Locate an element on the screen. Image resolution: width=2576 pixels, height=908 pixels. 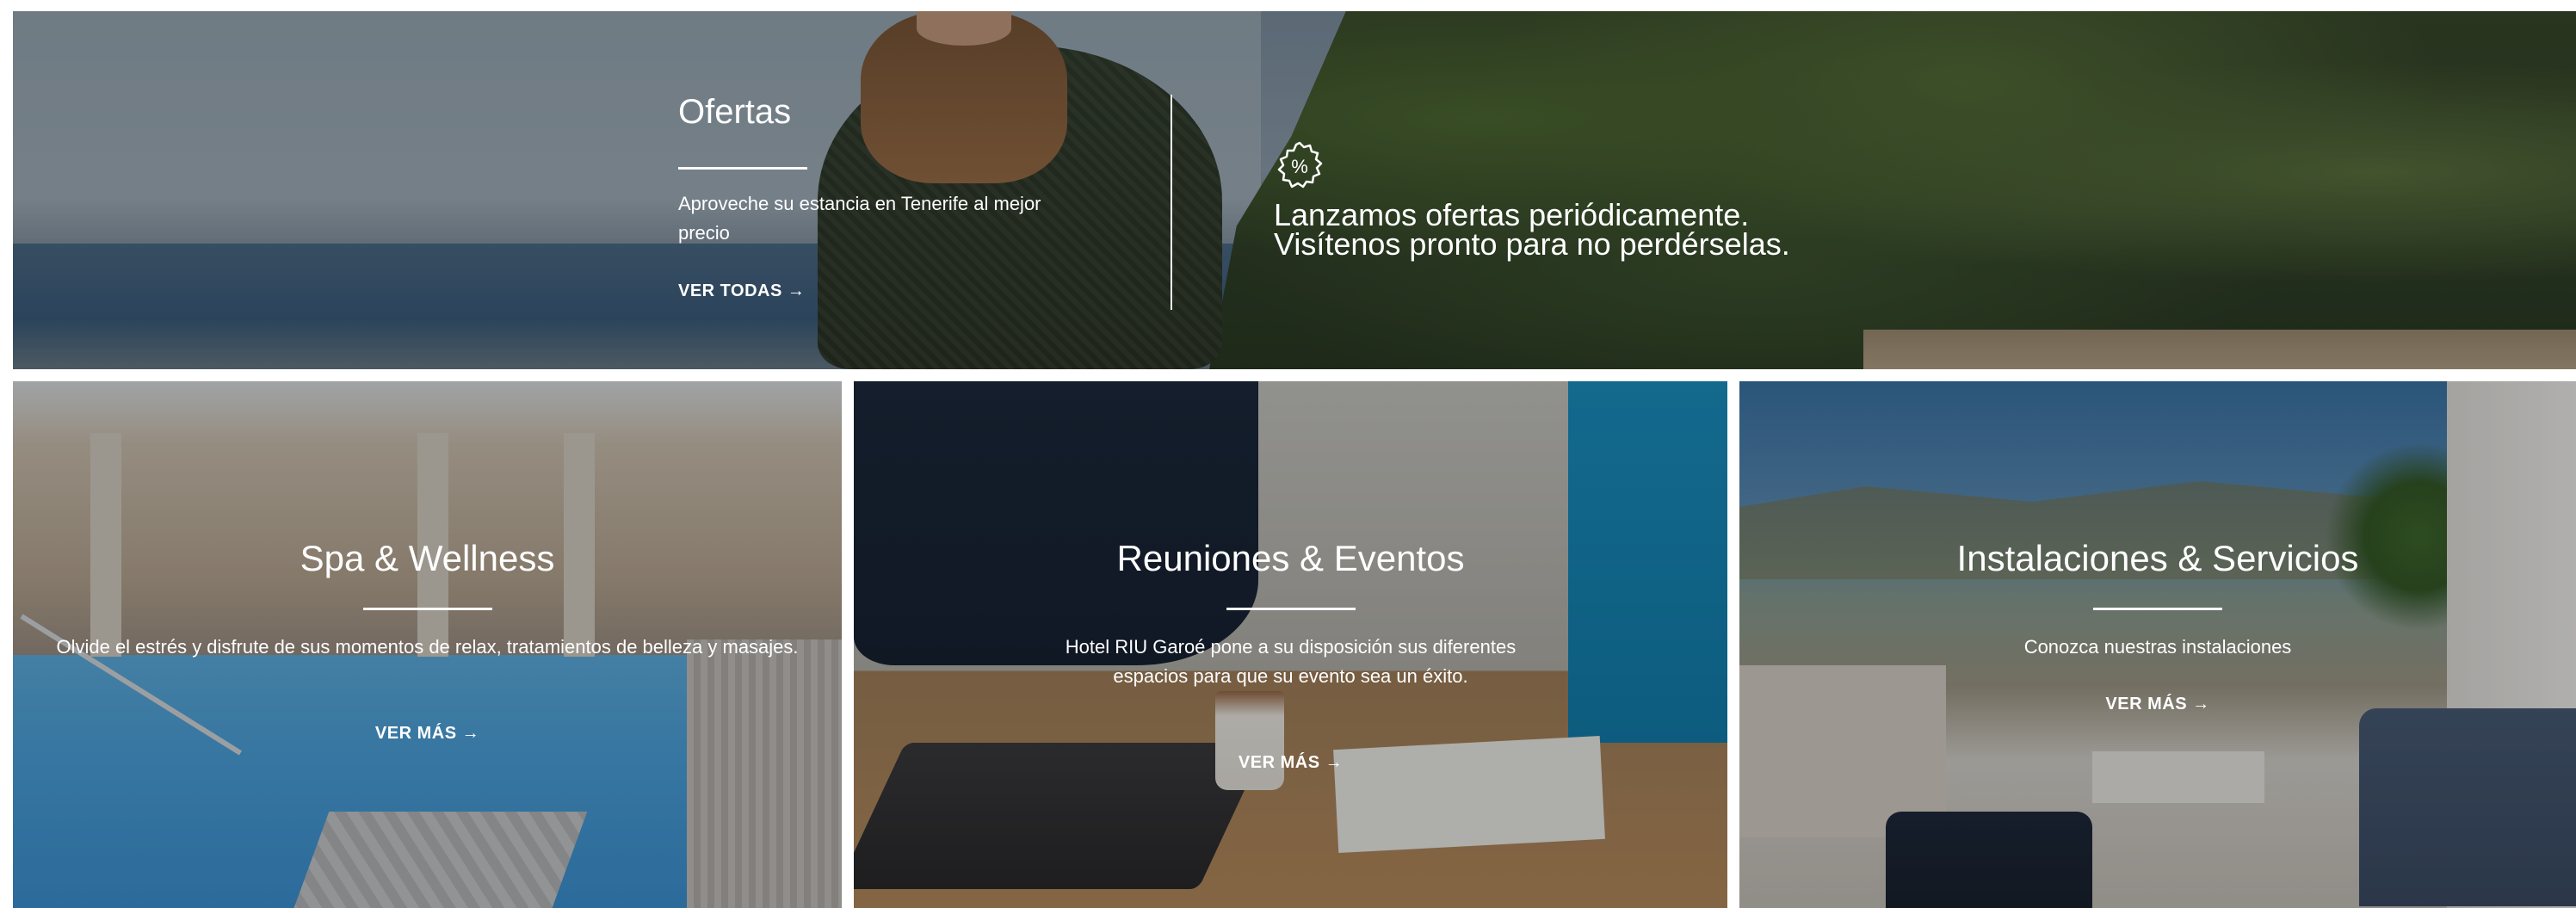
meetings-events-see-more-link: VER MÁS → is located at coordinates (1290, 763).